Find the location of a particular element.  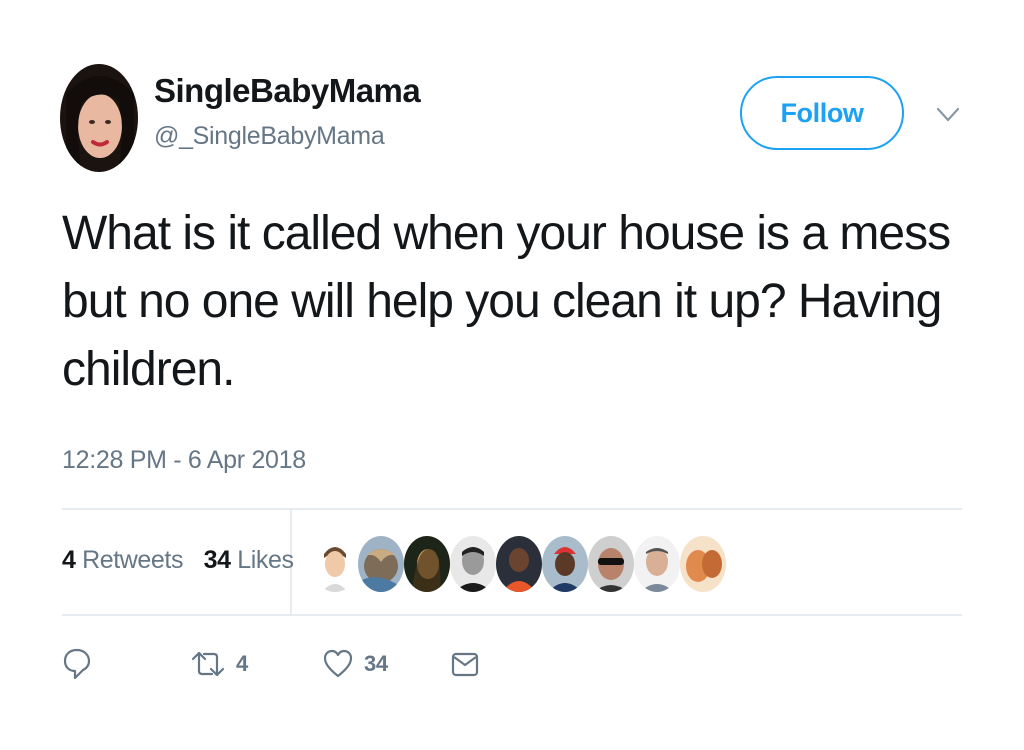

user-handle: @_SingleBabyMama is located at coordinates (269, 136).